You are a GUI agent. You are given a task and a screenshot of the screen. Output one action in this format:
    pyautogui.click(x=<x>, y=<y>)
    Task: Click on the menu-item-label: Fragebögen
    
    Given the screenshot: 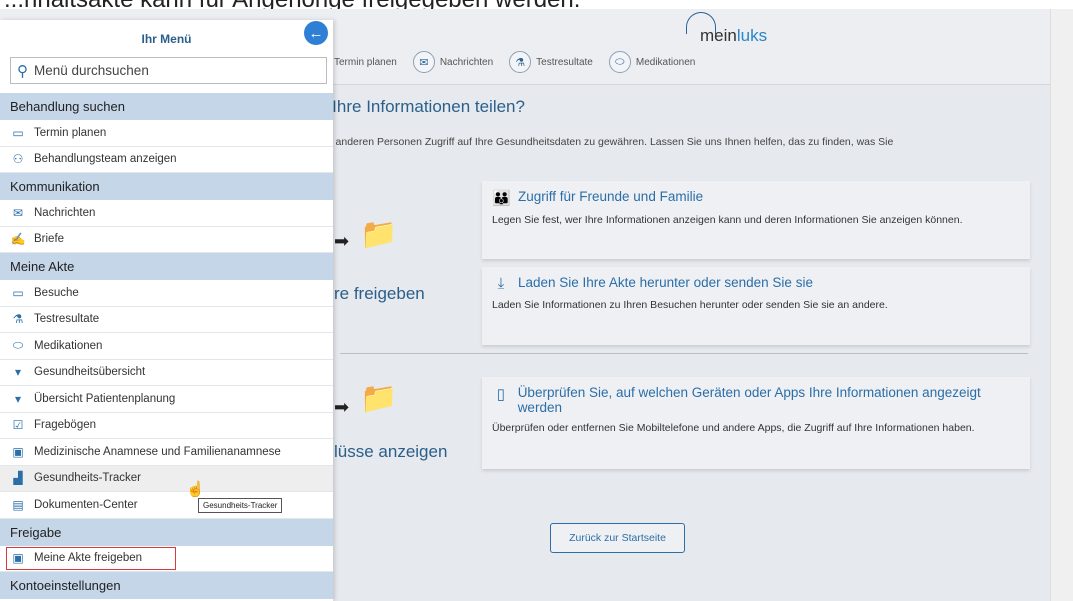 What is the action you would take?
    pyautogui.click(x=65, y=425)
    